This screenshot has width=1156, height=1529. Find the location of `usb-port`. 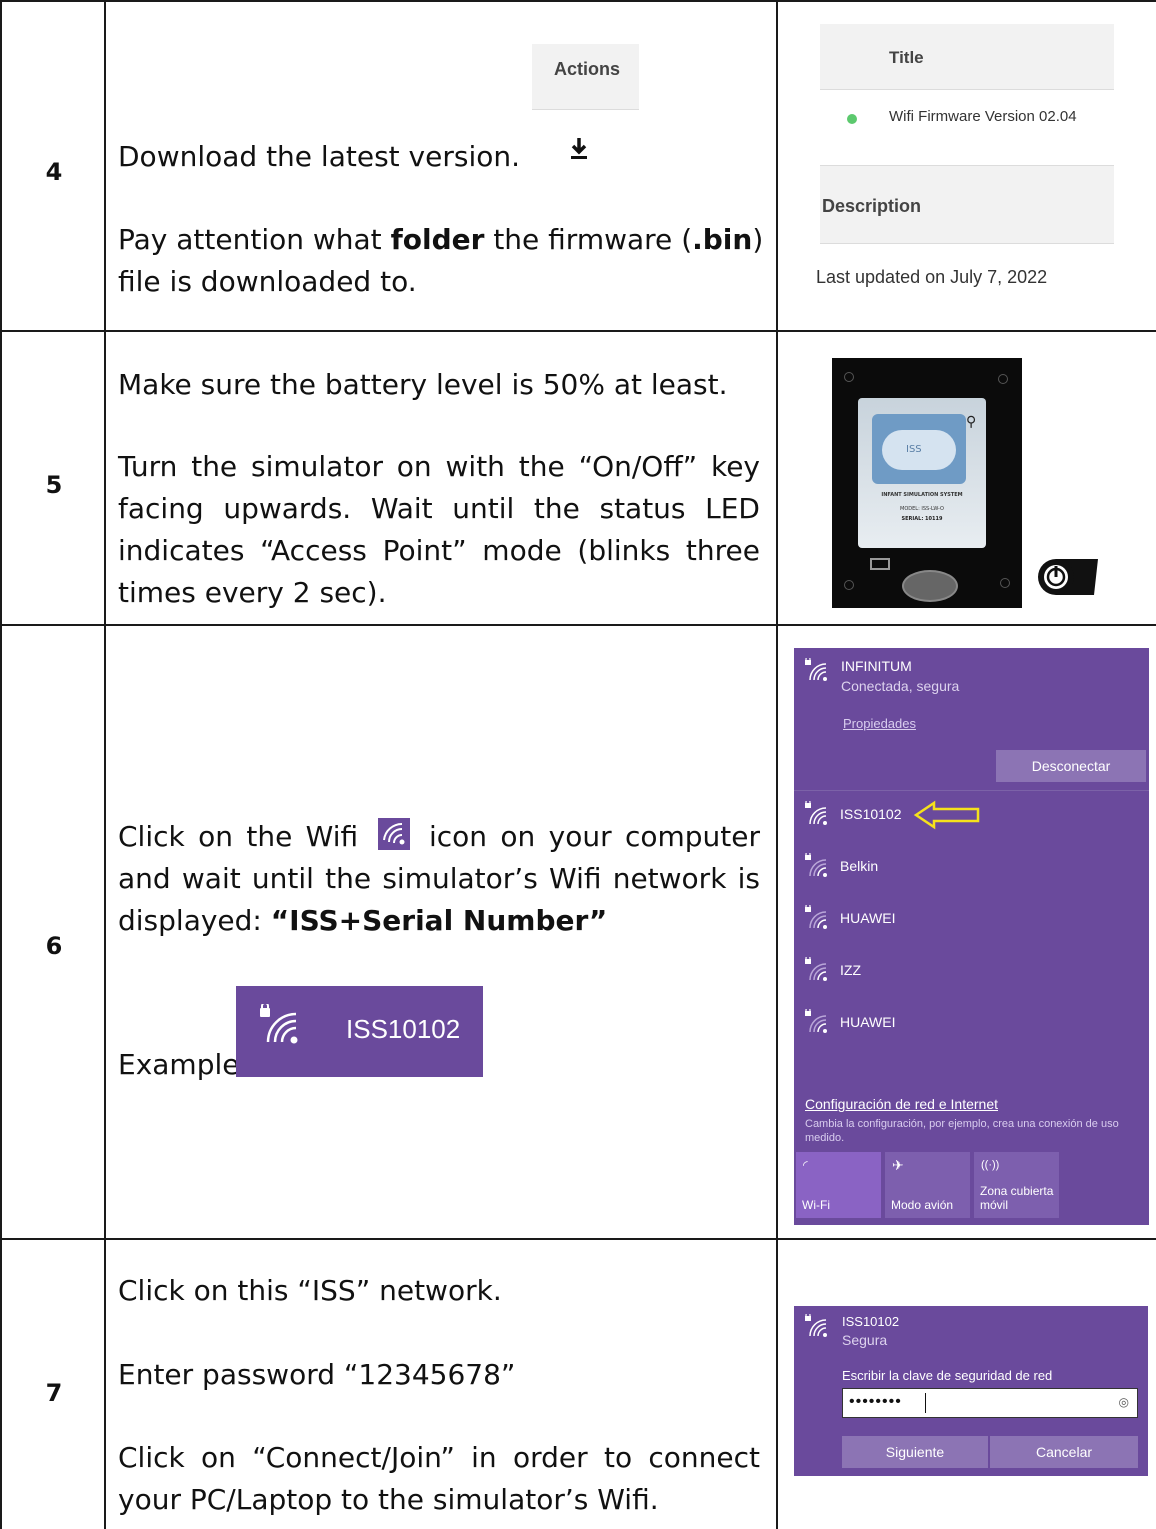

usb-port is located at coordinates (880, 564).